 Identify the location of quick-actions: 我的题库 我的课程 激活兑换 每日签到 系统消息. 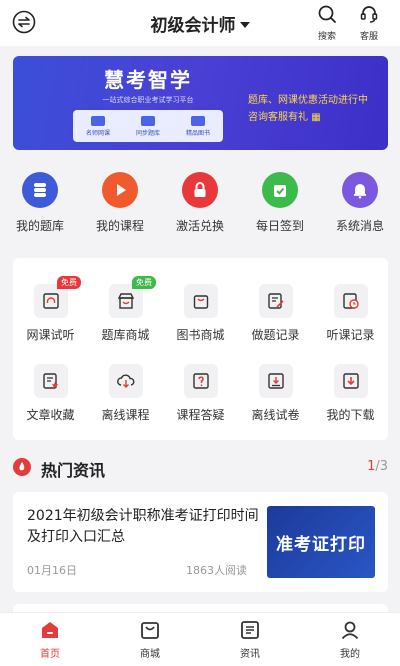
(200, 205).